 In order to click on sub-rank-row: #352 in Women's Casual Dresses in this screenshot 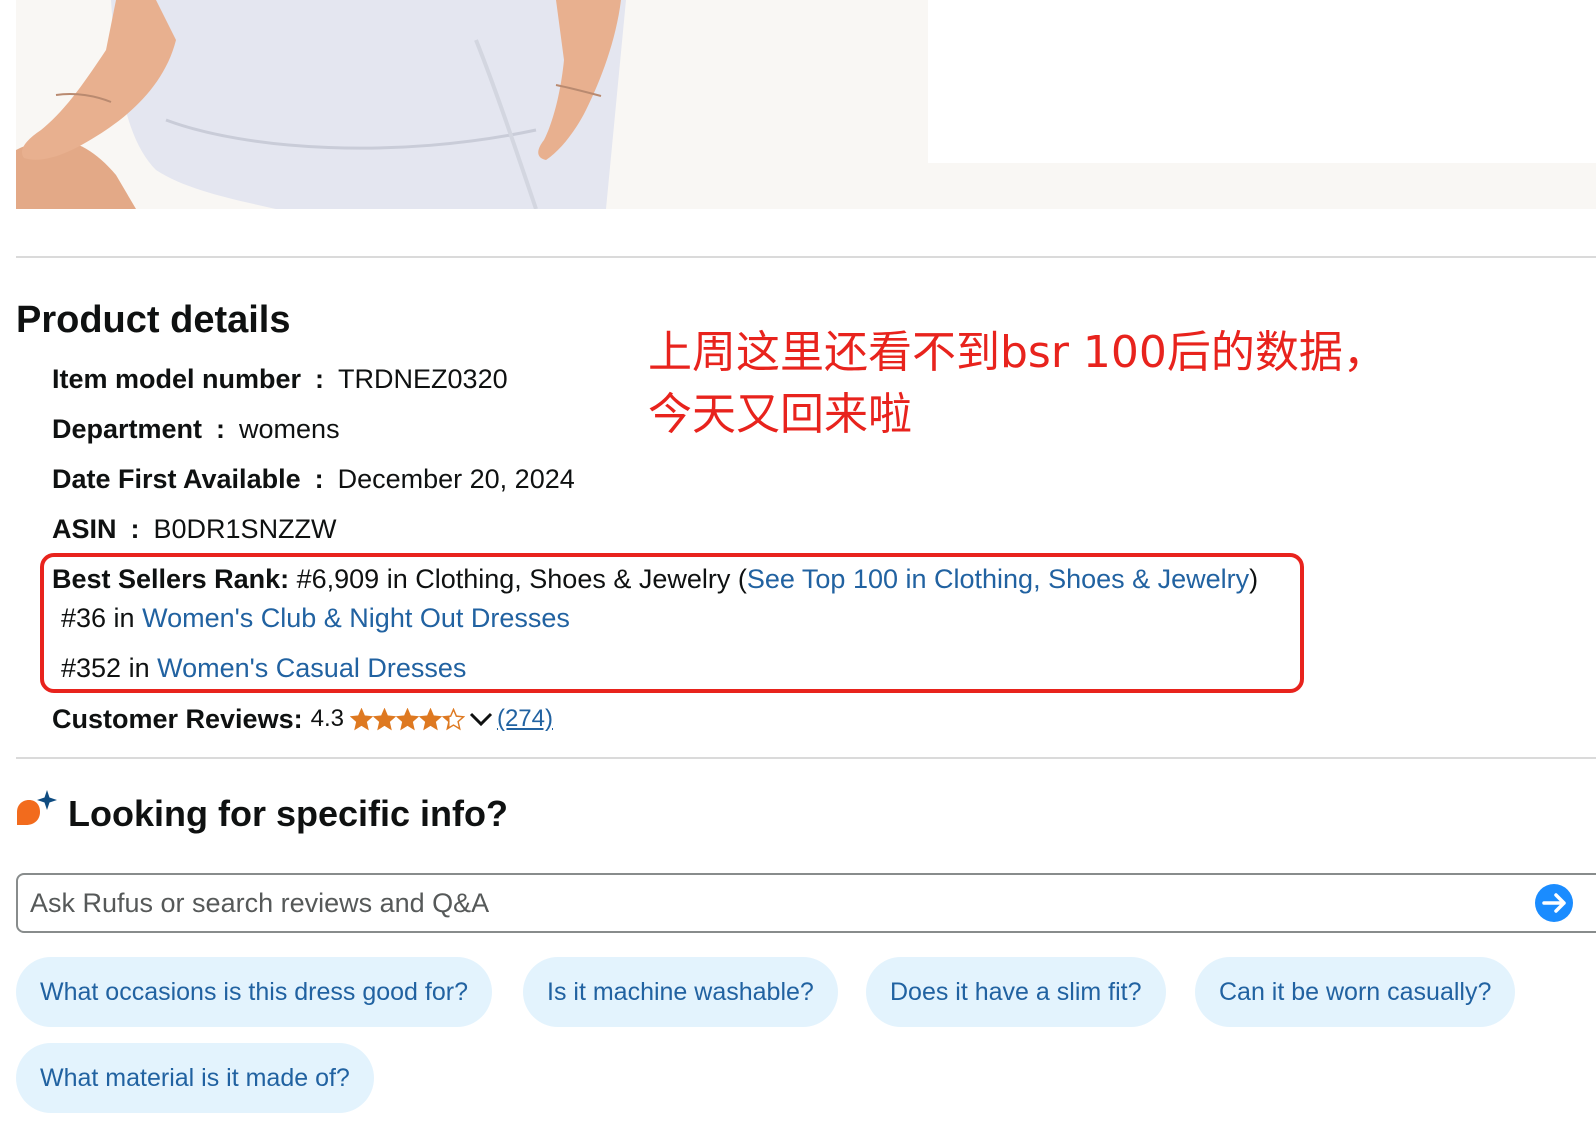, I will do `click(263, 668)`.